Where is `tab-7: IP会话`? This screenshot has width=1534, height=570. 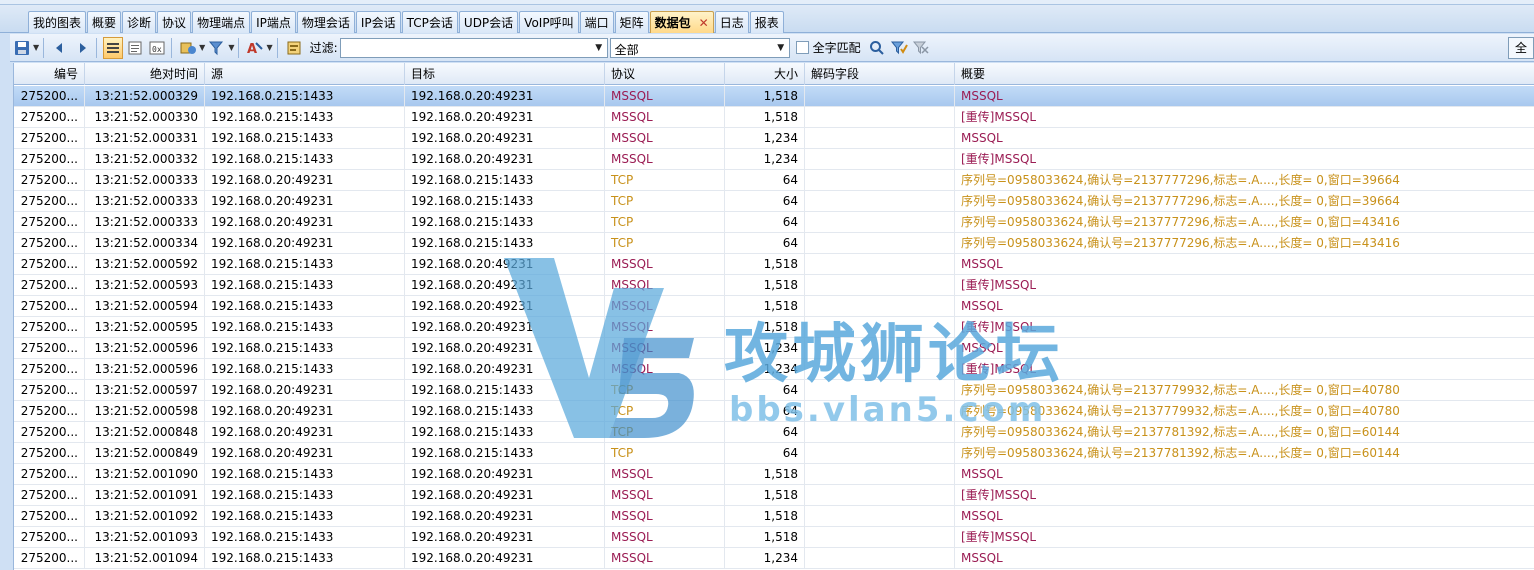
tab-7: IP会话 is located at coordinates (378, 22).